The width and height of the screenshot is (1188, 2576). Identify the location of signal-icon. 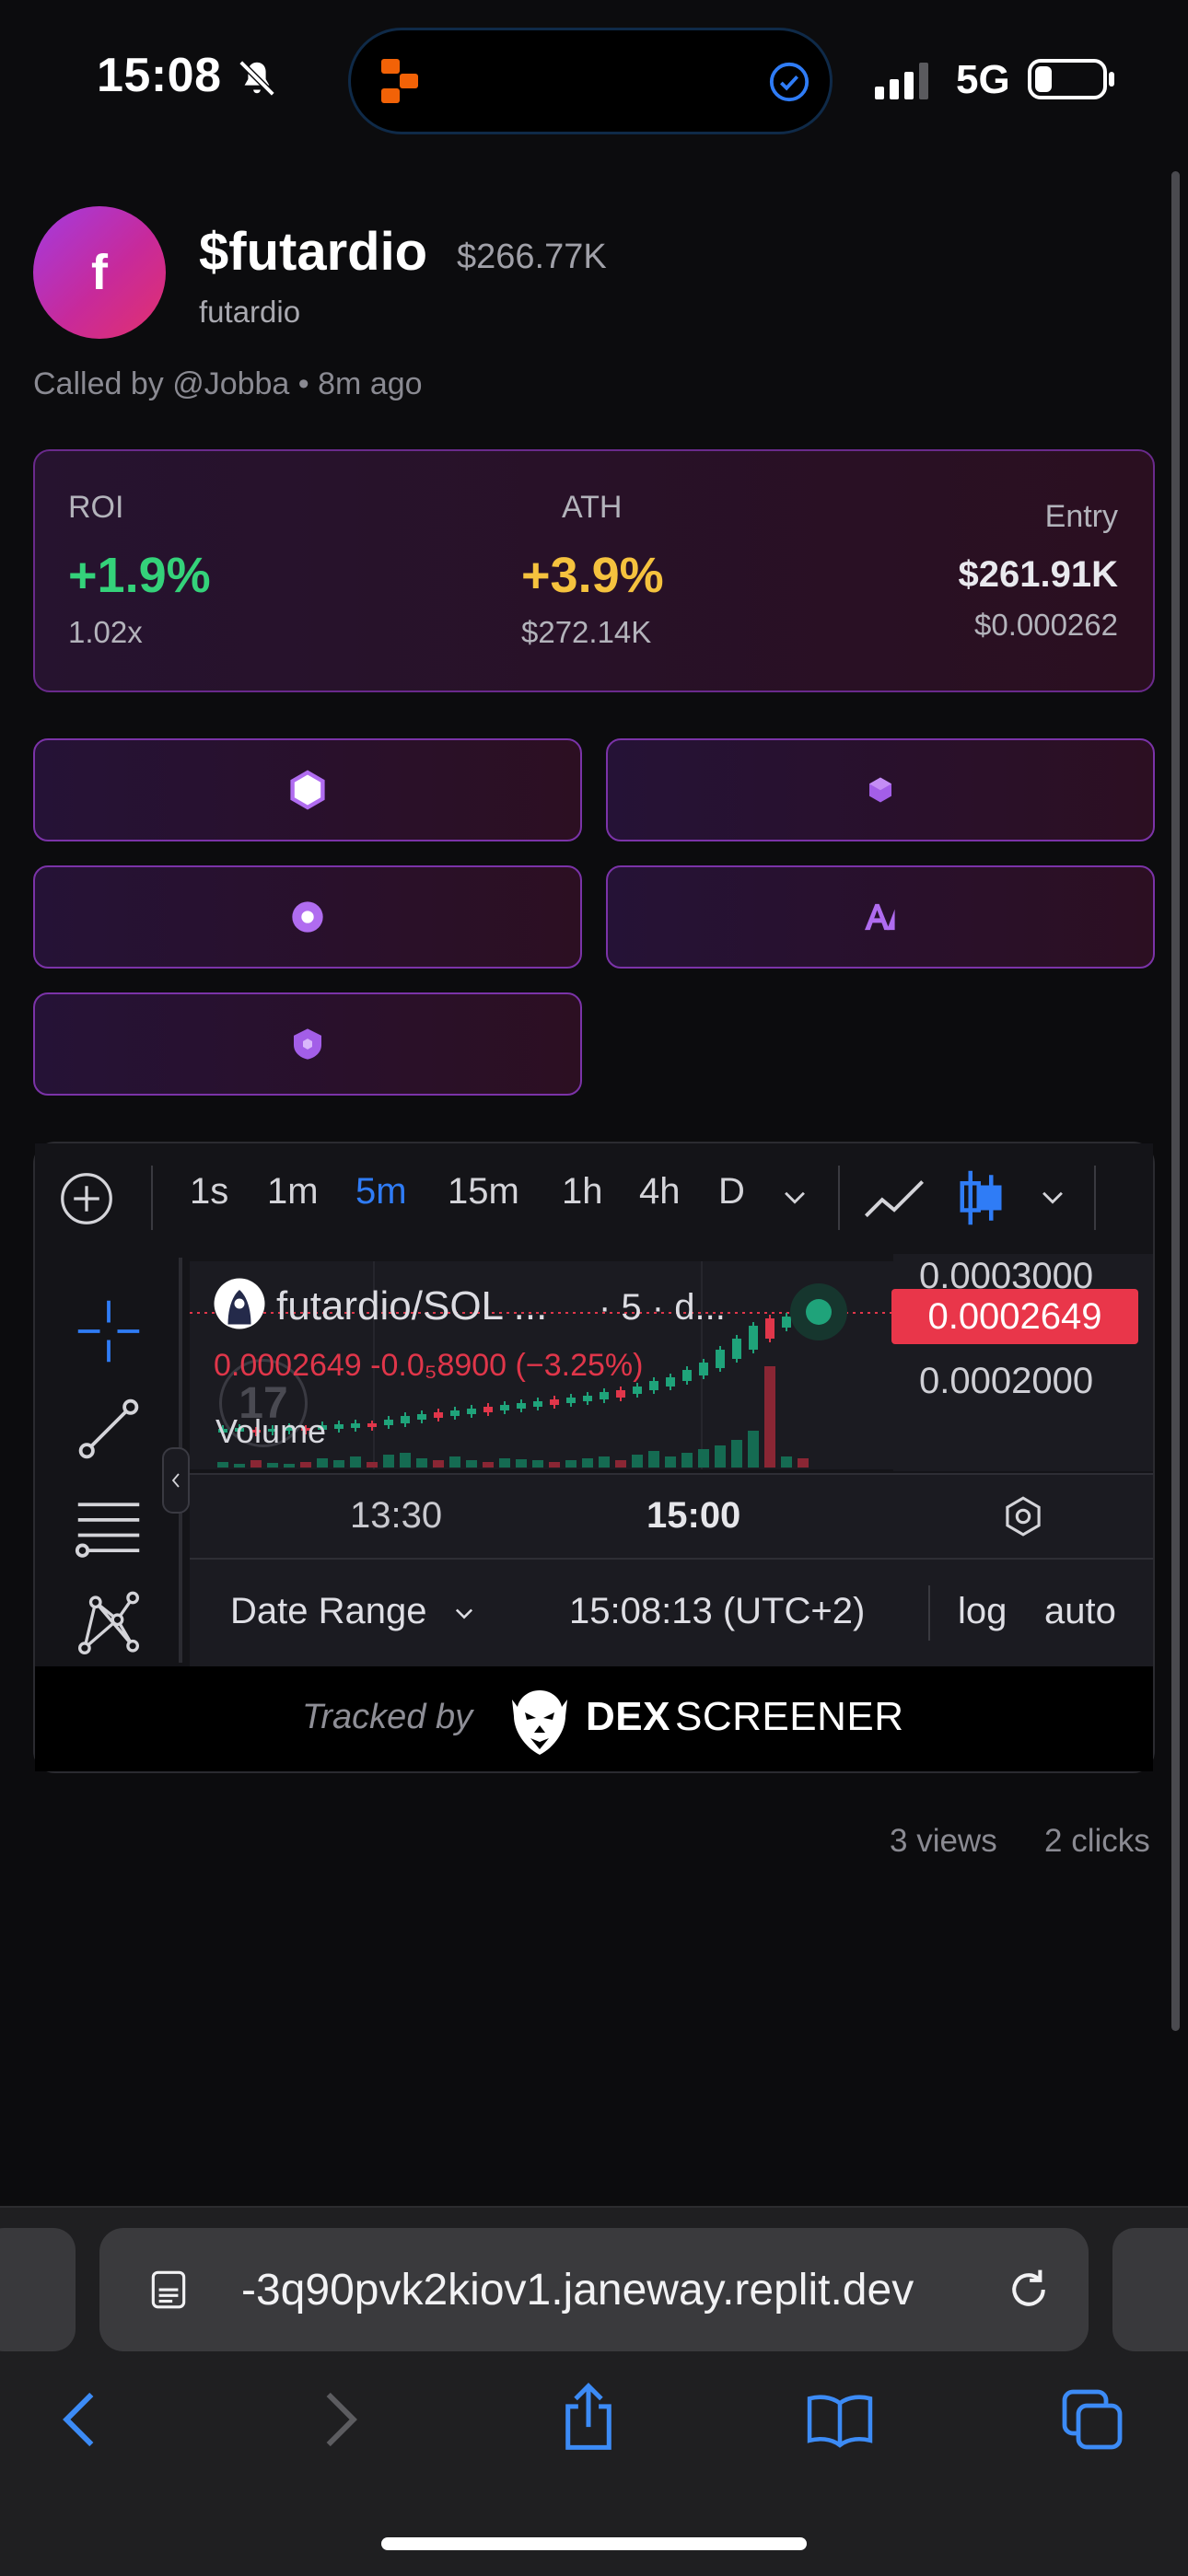
(901, 81).